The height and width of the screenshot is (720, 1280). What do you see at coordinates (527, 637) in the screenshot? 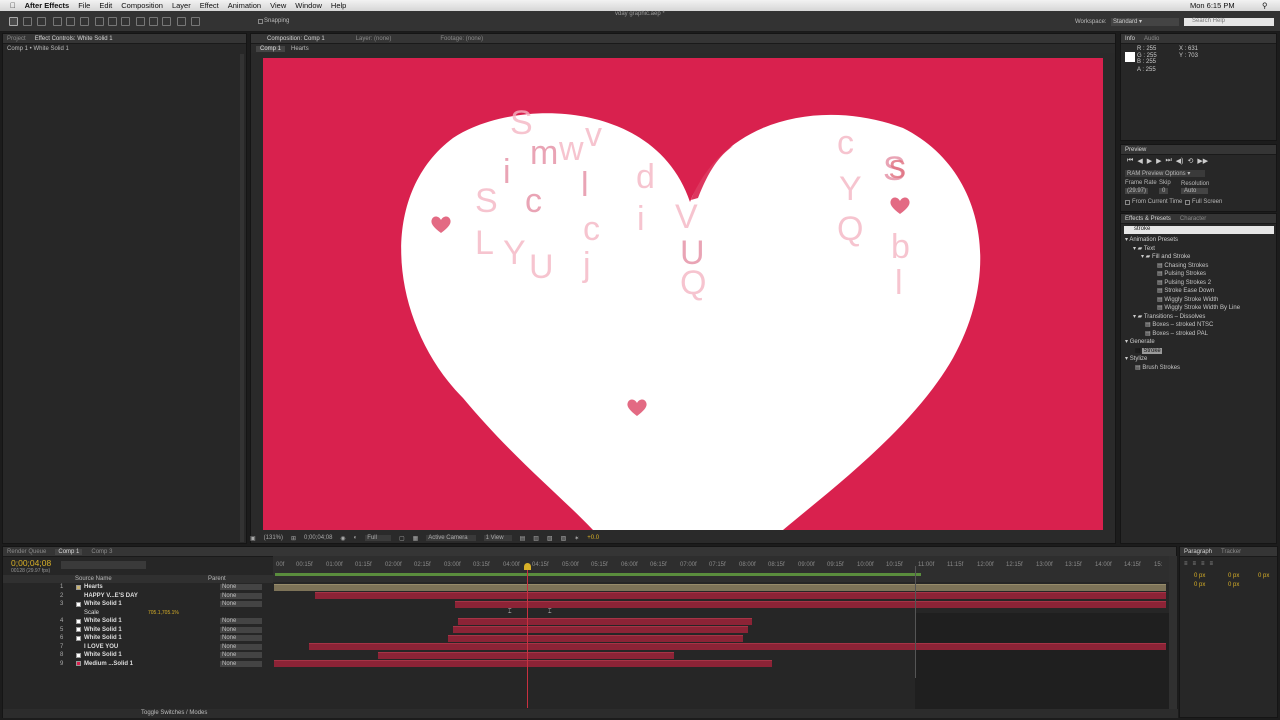
I see `playhead-line` at bounding box center [527, 637].